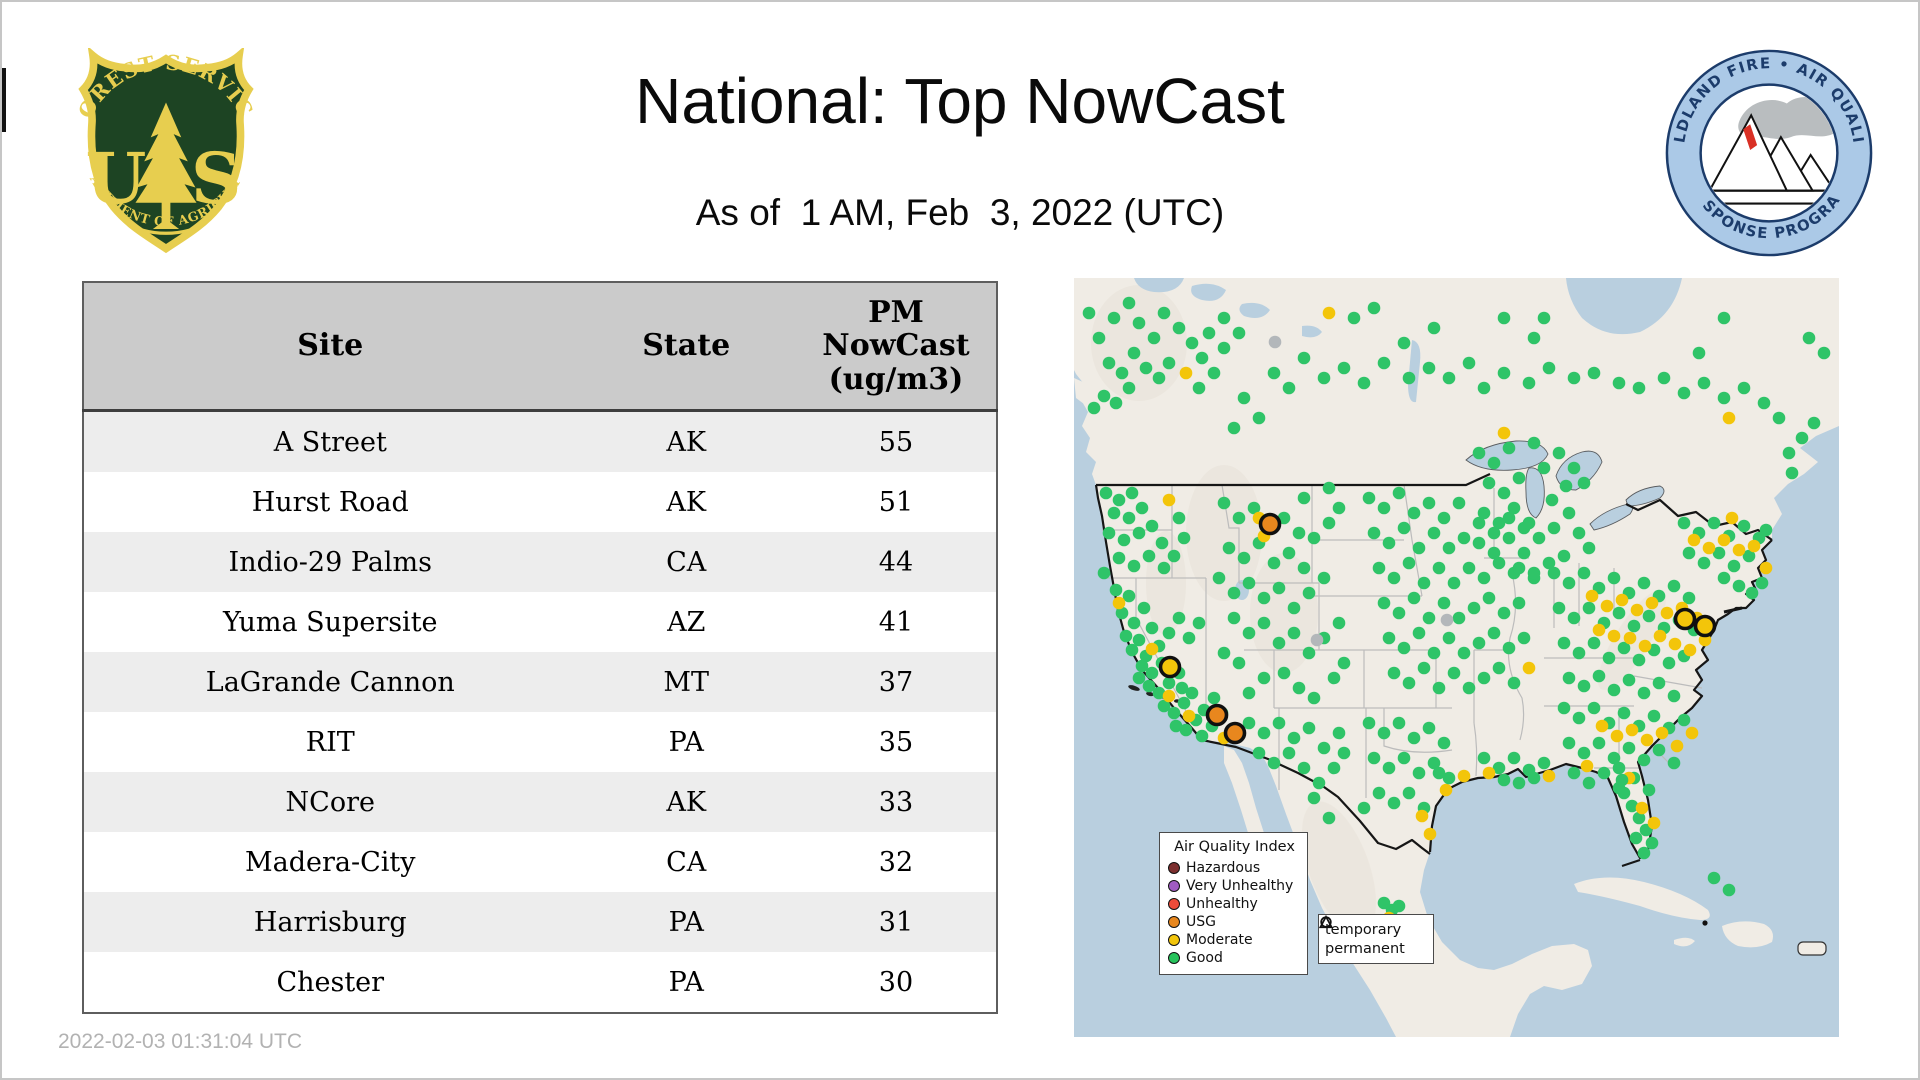  Describe the element at coordinates (686, 742) in the screenshot. I see `state-cell: PA` at that location.